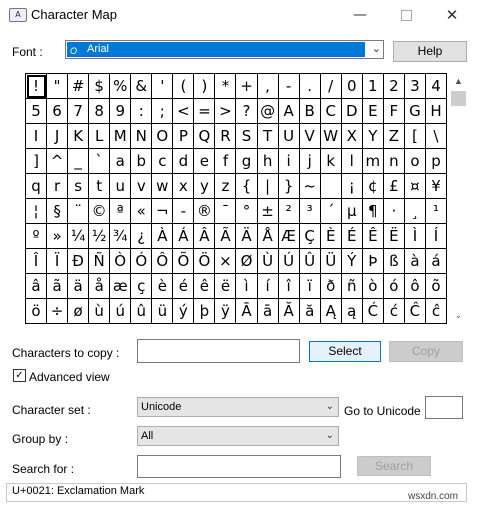 The width and height of the screenshot is (477, 506). I want to click on character-cell: Ç, so click(310, 236).